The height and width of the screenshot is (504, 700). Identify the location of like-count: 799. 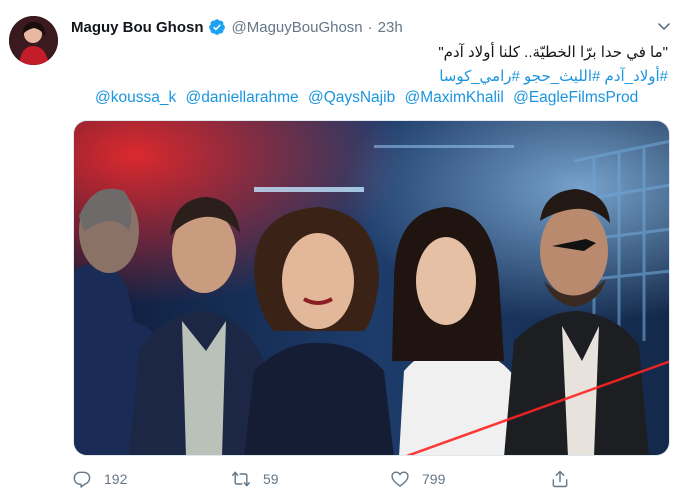
(434, 479).